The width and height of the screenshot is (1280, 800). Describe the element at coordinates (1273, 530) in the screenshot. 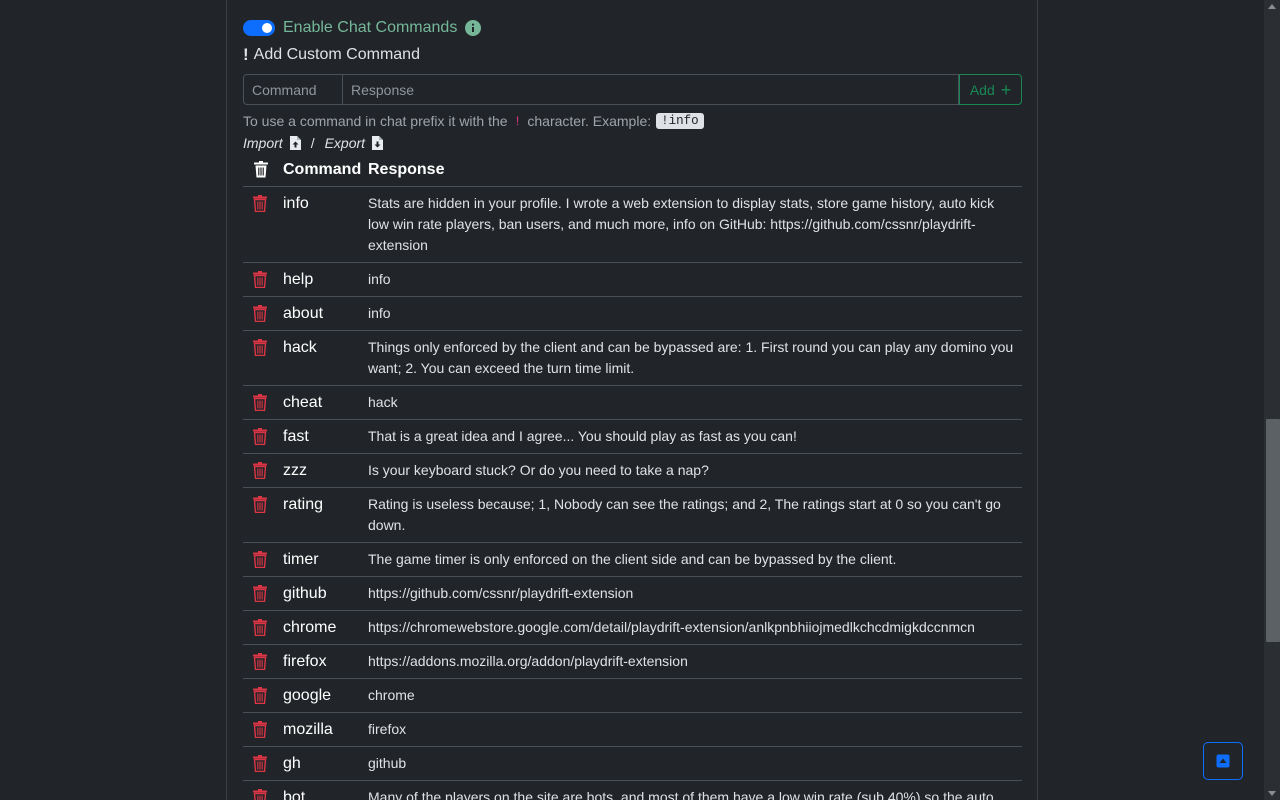

I see `scrollbar-thumb` at that location.